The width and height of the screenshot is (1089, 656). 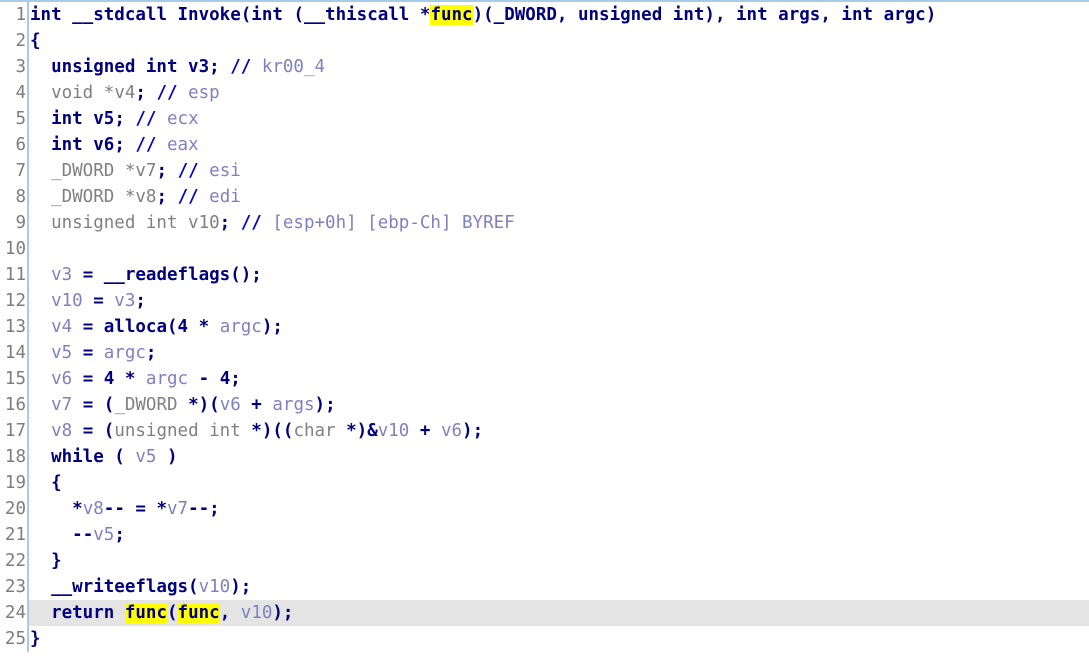 I want to click on line-number: 6, so click(x=14, y=145).